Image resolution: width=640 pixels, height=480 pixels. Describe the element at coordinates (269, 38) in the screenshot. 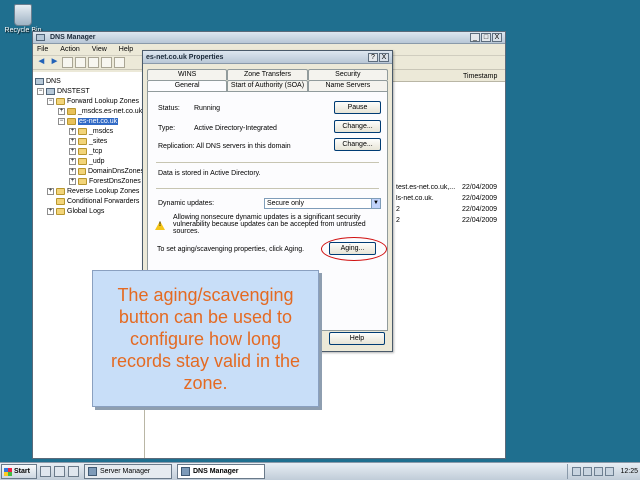

I see `window-titlebar: DNS Manager _ □ X` at that location.